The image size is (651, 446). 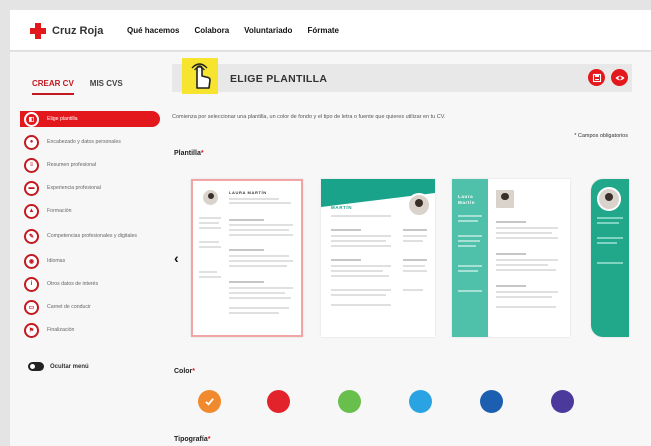 What do you see at coordinates (78, 31) in the screenshot?
I see `brand-name: Cruz Roja` at bounding box center [78, 31].